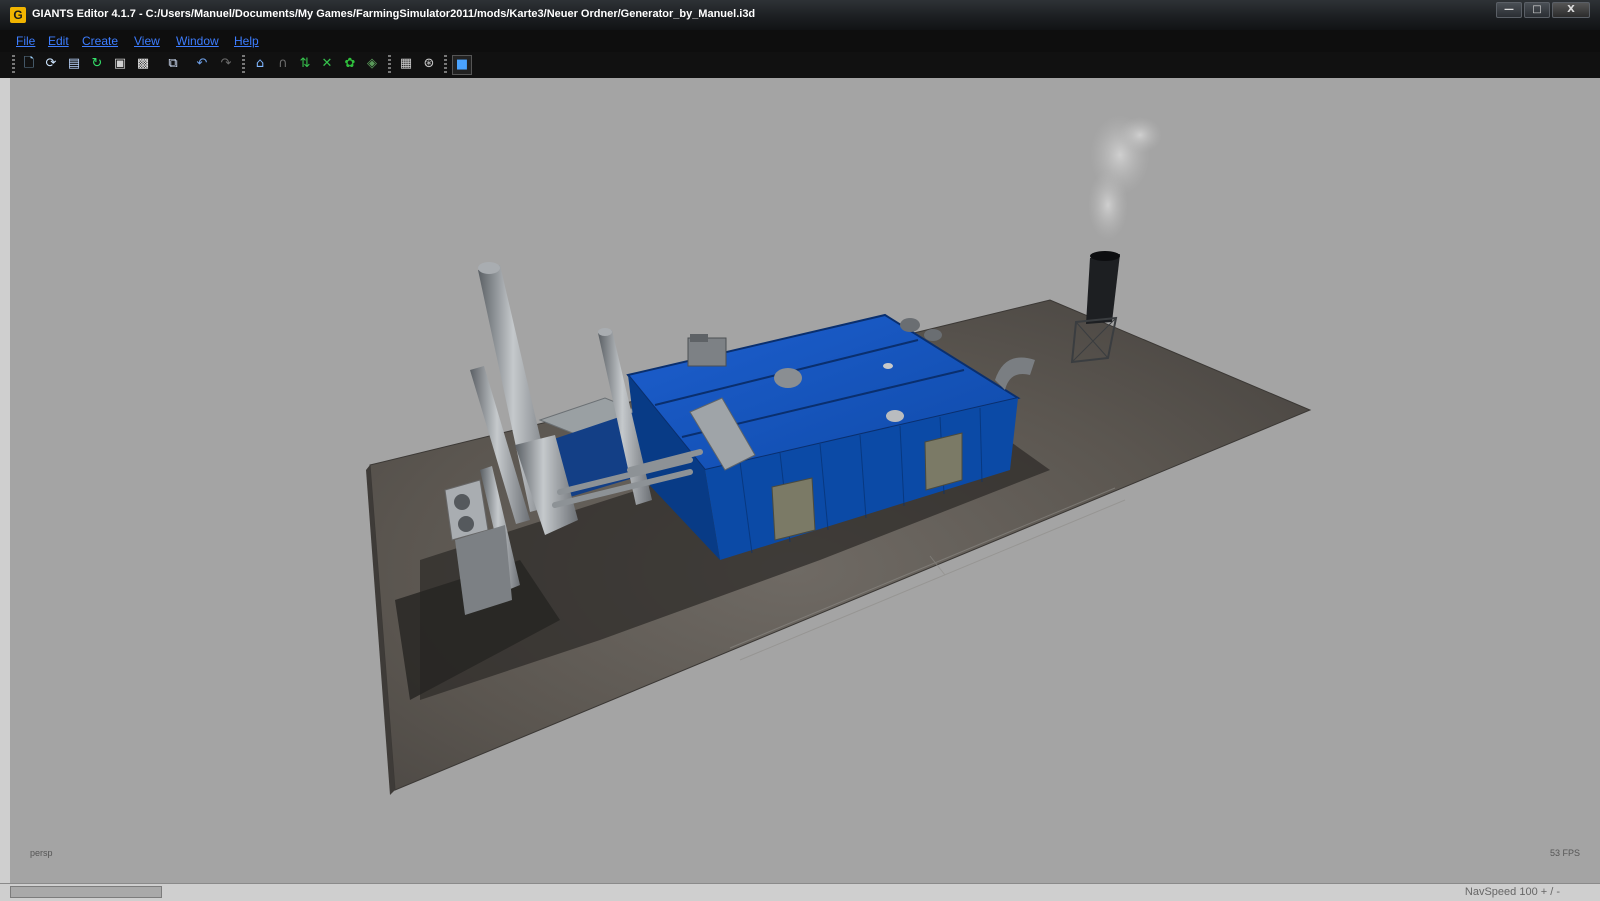  What do you see at coordinates (1512, 892) in the screenshot?
I see `navspeed-readout: NavSpeed 100 + / -` at bounding box center [1512, 892].